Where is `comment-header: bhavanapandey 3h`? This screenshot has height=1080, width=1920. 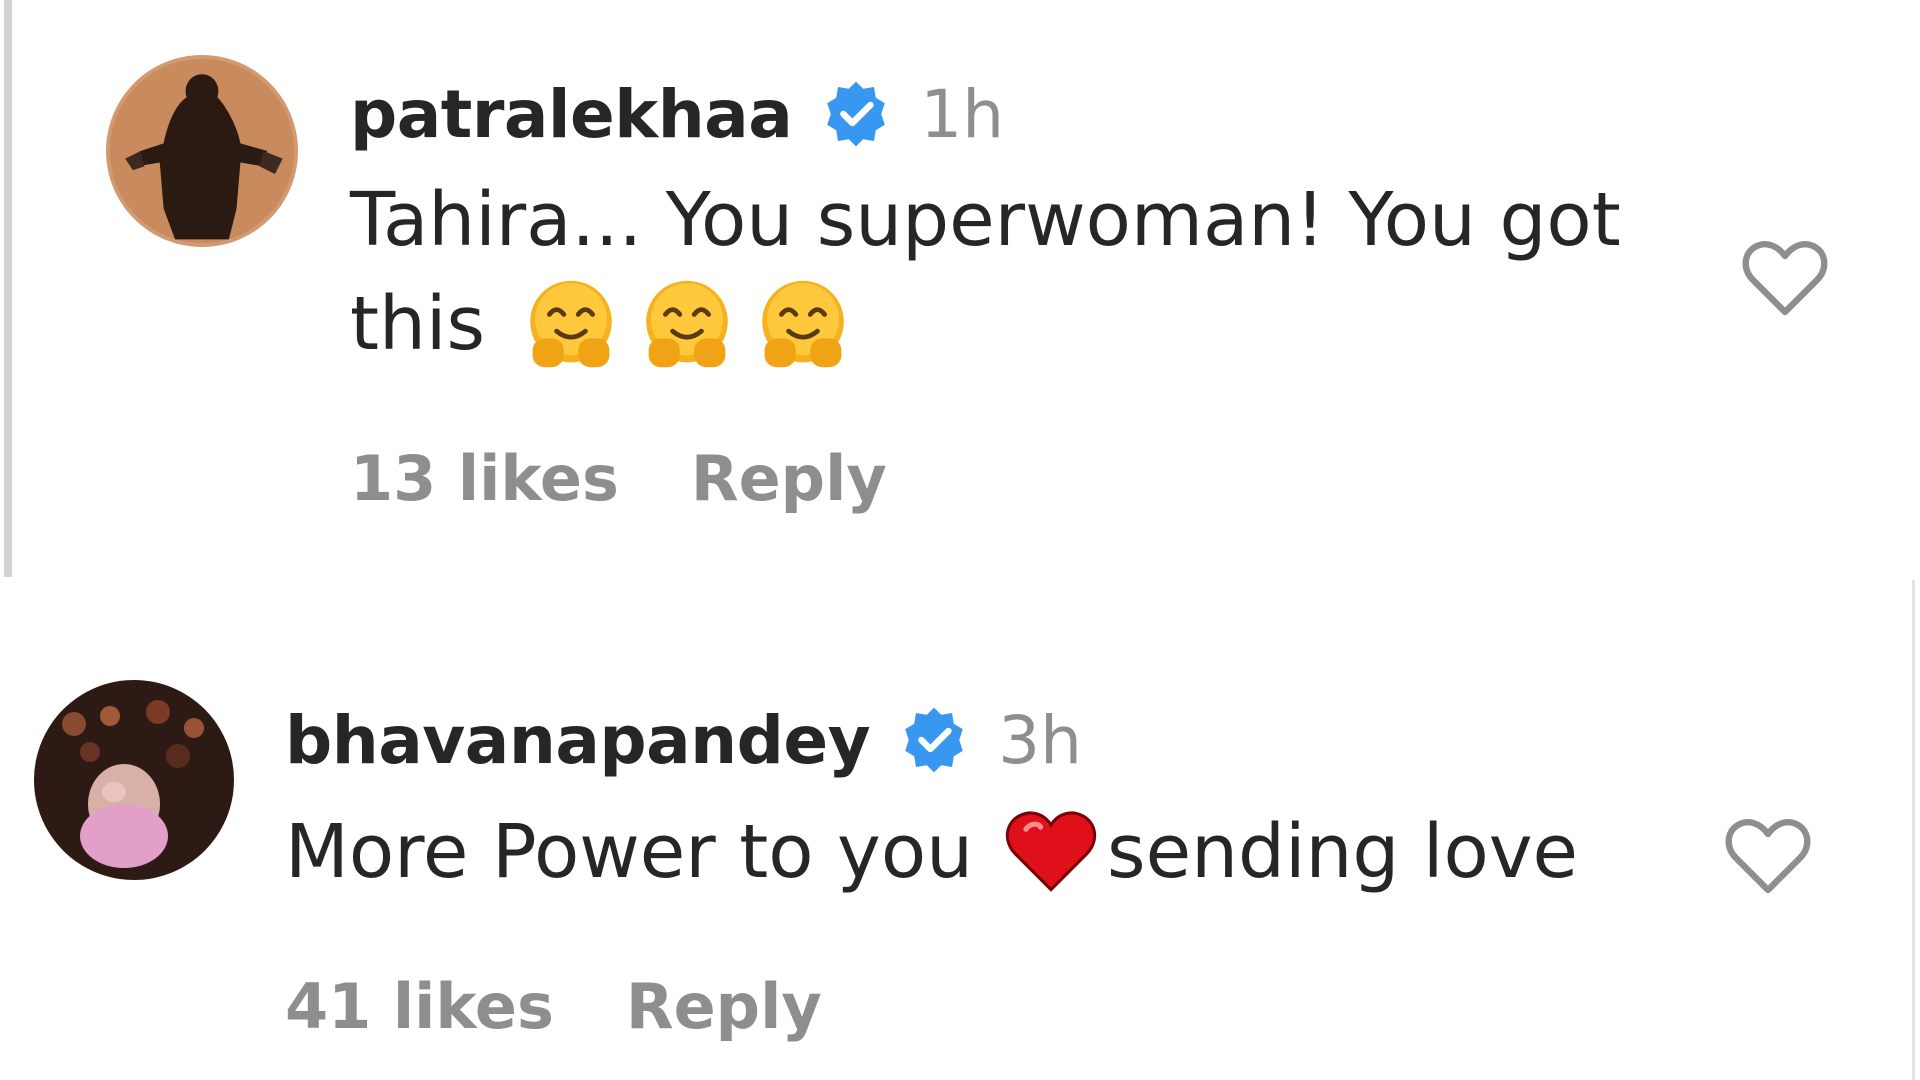
comment-header: bhavanapandey 3h is located at coordinates (683, 740).